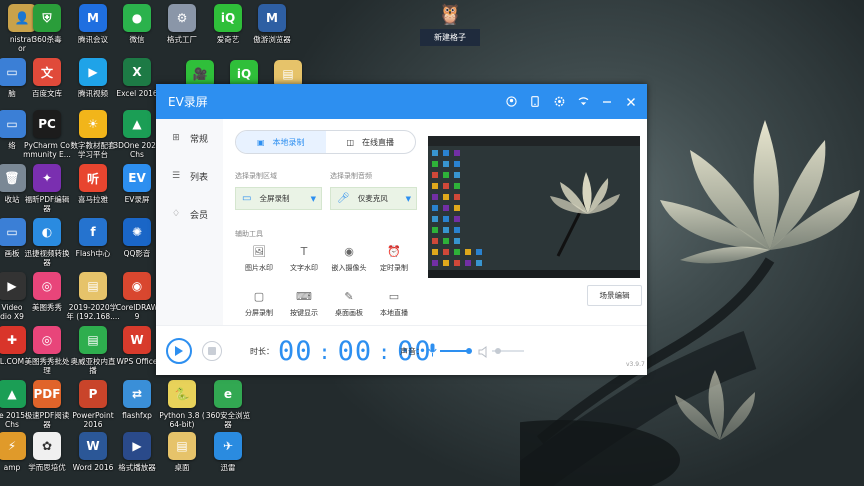 This screenshot has height=486, width=864. Describe the element at coordinates (343, 198) in the screenshot. I see `microphone-icon: 🎤︎` at that location.